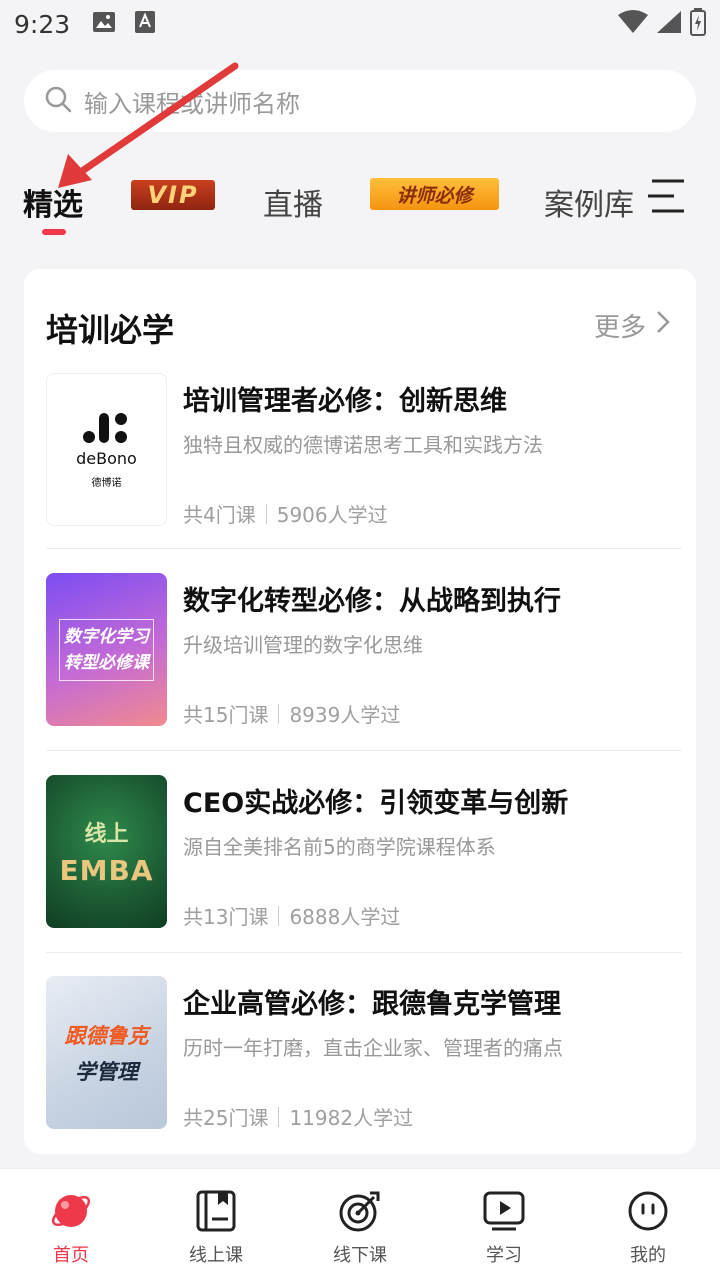  I want to click on nav-study: 学习, so click(504, 1228).